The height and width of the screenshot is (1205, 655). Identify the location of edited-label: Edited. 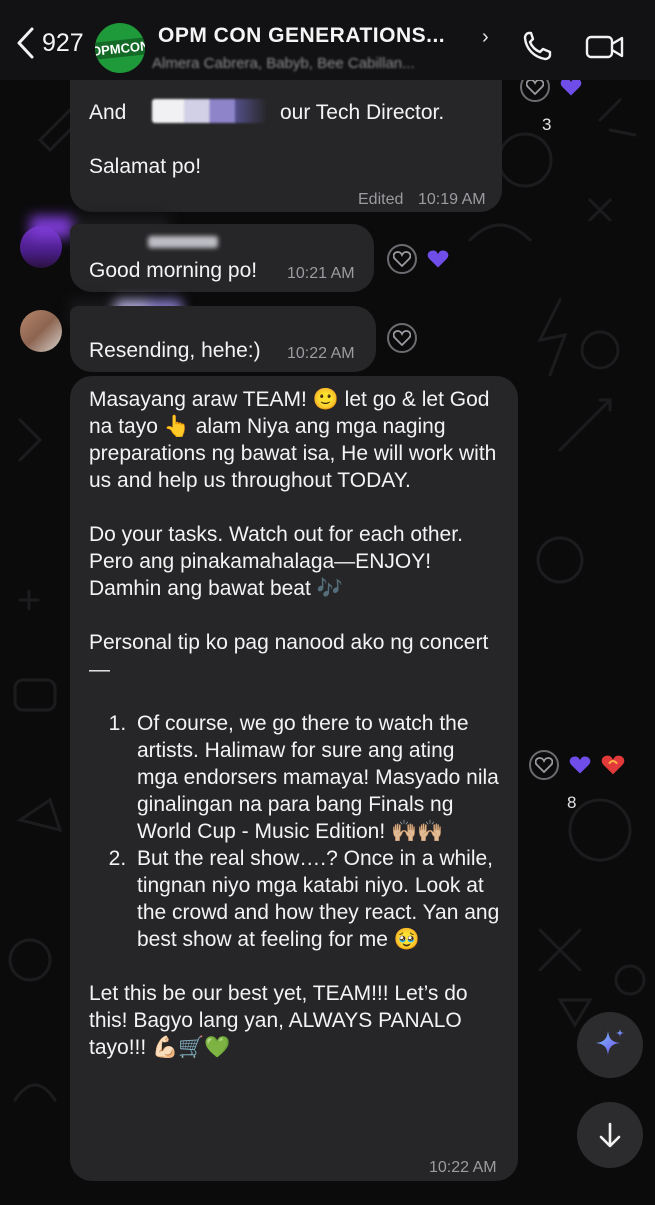
(381, 199).